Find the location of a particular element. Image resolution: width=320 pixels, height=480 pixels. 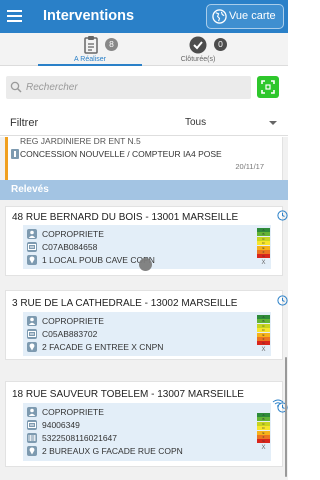

touch-indicator is located at coordinates (145, 264).